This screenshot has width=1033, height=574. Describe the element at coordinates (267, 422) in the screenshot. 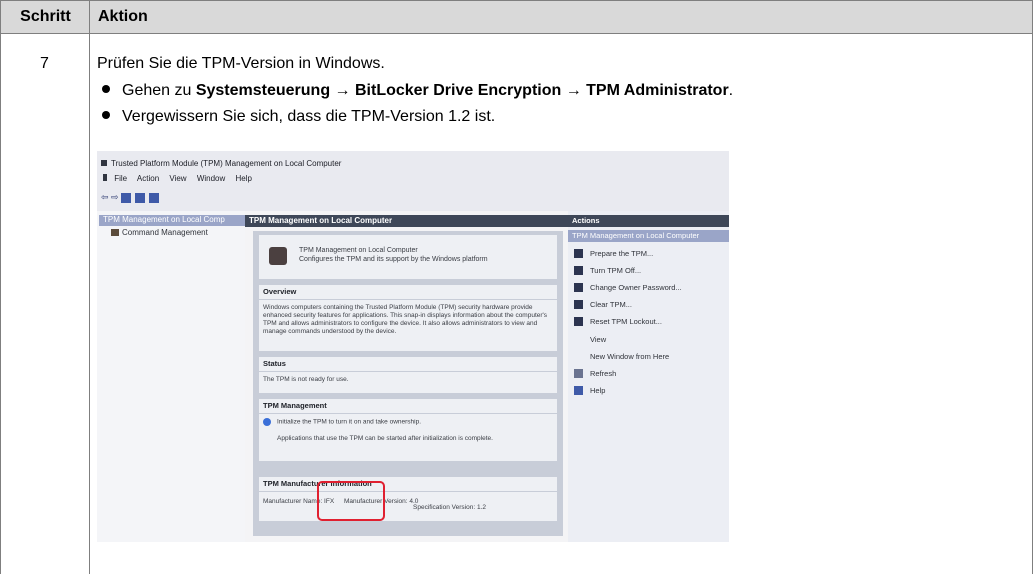

I see `info-icon` at that location.